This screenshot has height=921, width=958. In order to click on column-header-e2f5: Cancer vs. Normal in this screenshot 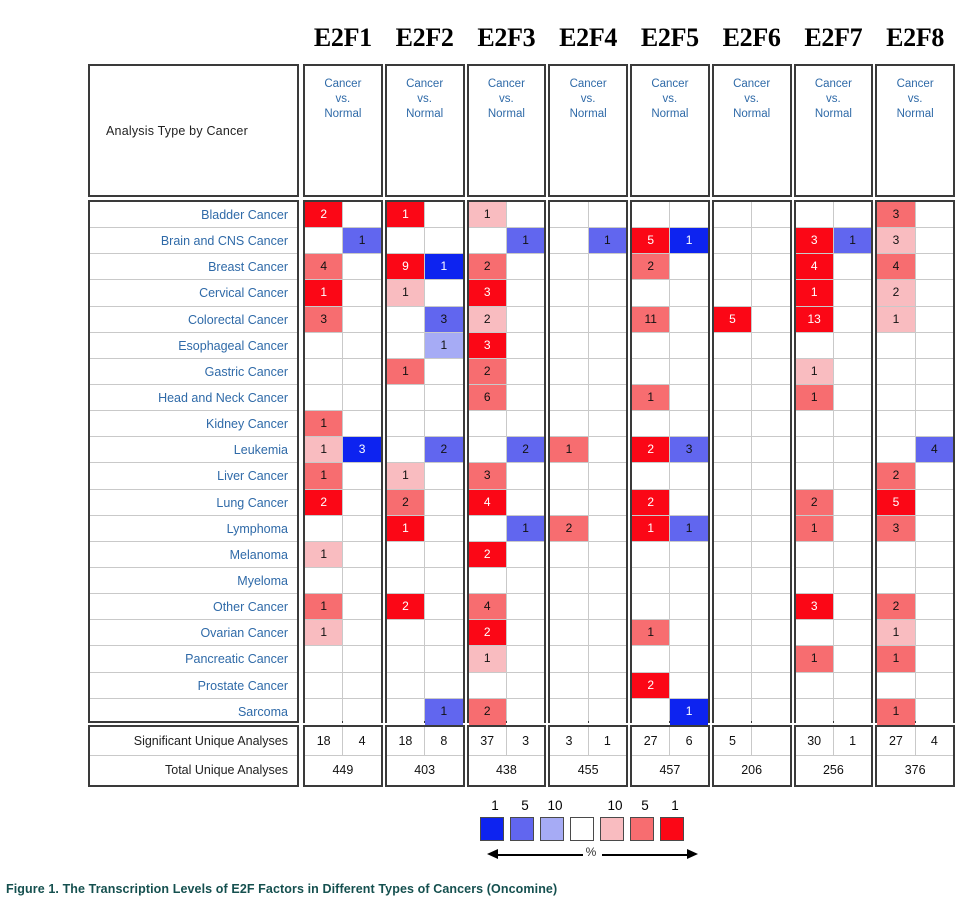, I will do `click(670, 130)`.